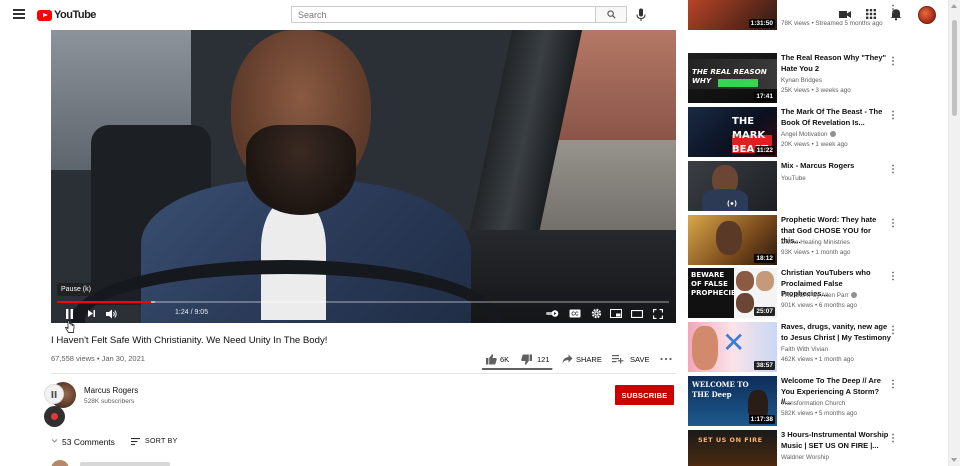 The image size is (960, 466). What do you see at coordinates (764, 365) in the screenshot?
I see `video-duration: 38:57` at bounding box center [764, 365].